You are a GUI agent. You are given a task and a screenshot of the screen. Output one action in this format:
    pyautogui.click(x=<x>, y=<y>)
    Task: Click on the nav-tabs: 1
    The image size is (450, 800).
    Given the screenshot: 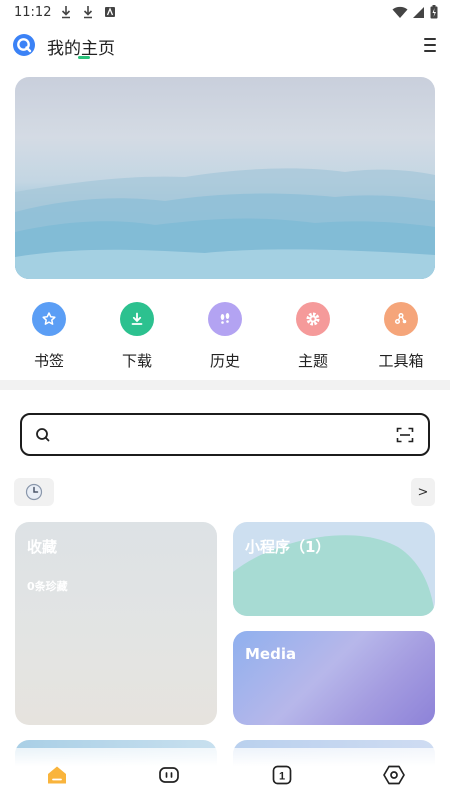 What is the action you would take?
    pyautogui.click(x=282, y=775)
    